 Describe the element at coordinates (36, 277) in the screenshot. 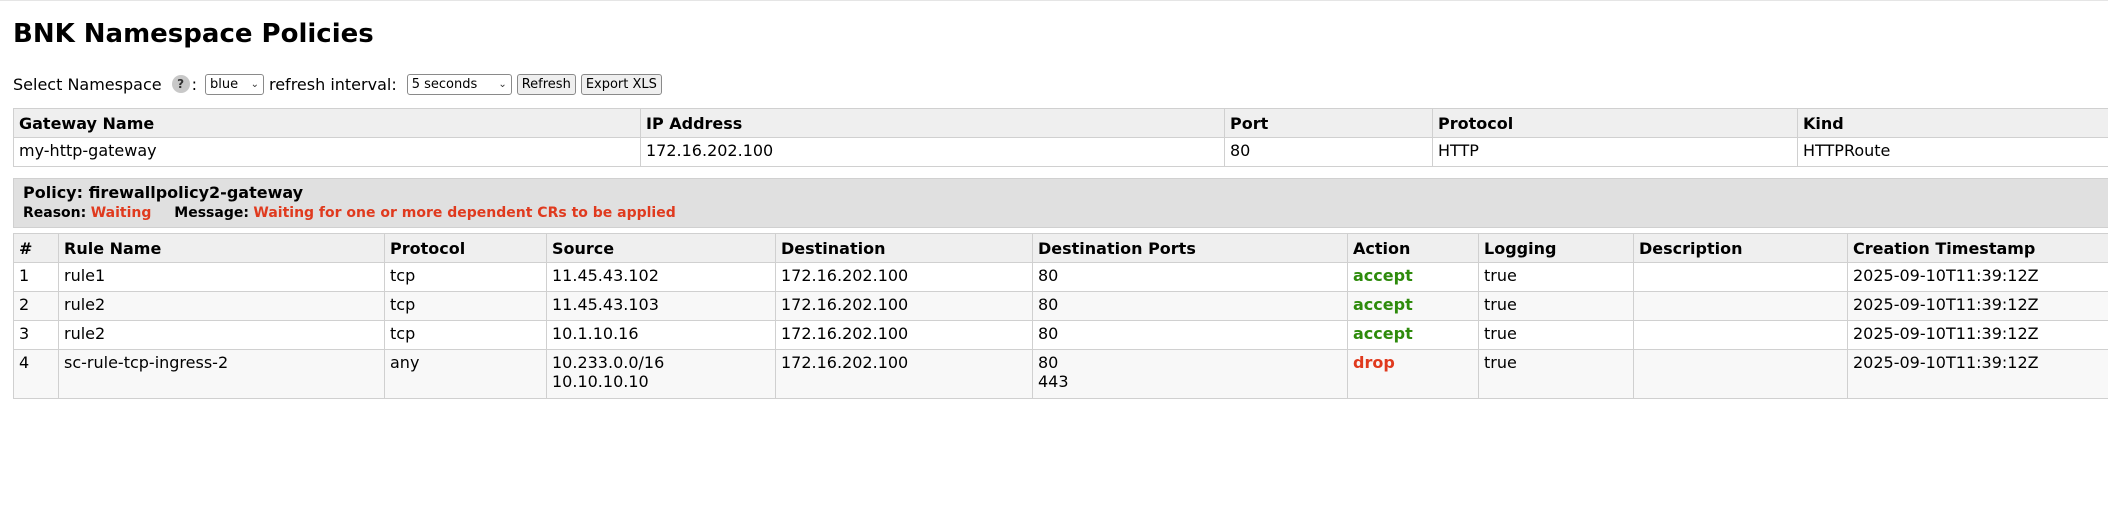

I see `rule-number-cell: 1` at that location.